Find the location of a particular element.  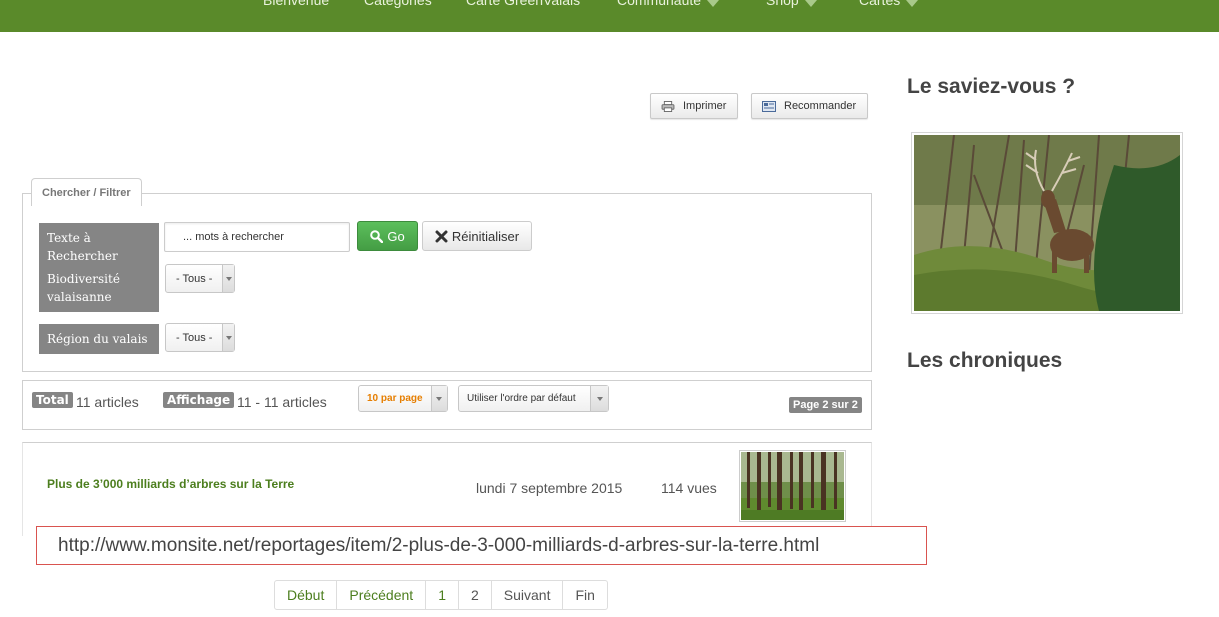

nav-item-cartes: Cartes is located at coordinates (889, 4).